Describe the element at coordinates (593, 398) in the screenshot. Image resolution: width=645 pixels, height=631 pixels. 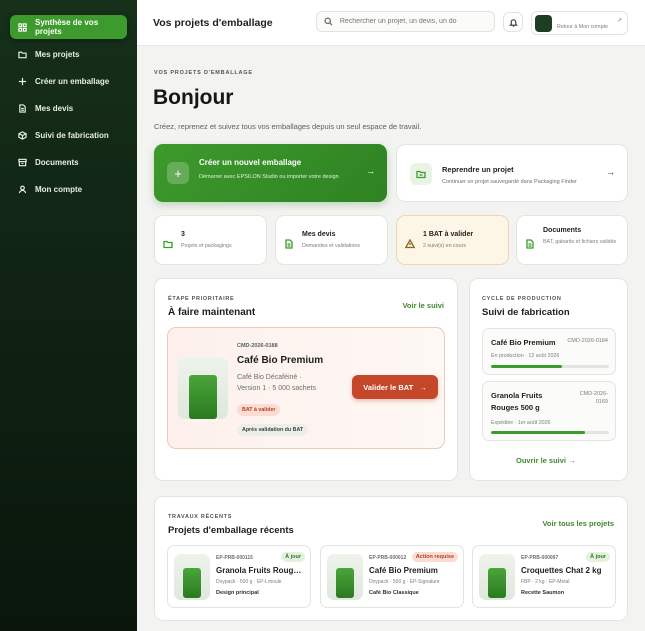
I see `fab-item-code: CMD-2026-0169` at that location.